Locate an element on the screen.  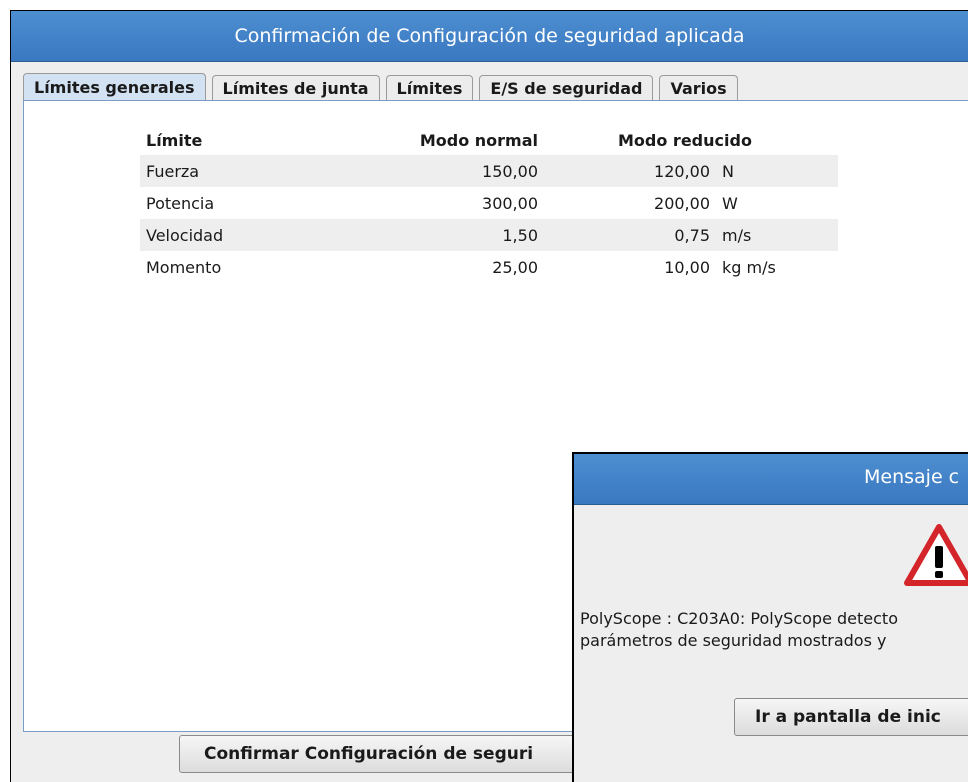
normal-value: 25,00 is located at coordinates (515, 267).